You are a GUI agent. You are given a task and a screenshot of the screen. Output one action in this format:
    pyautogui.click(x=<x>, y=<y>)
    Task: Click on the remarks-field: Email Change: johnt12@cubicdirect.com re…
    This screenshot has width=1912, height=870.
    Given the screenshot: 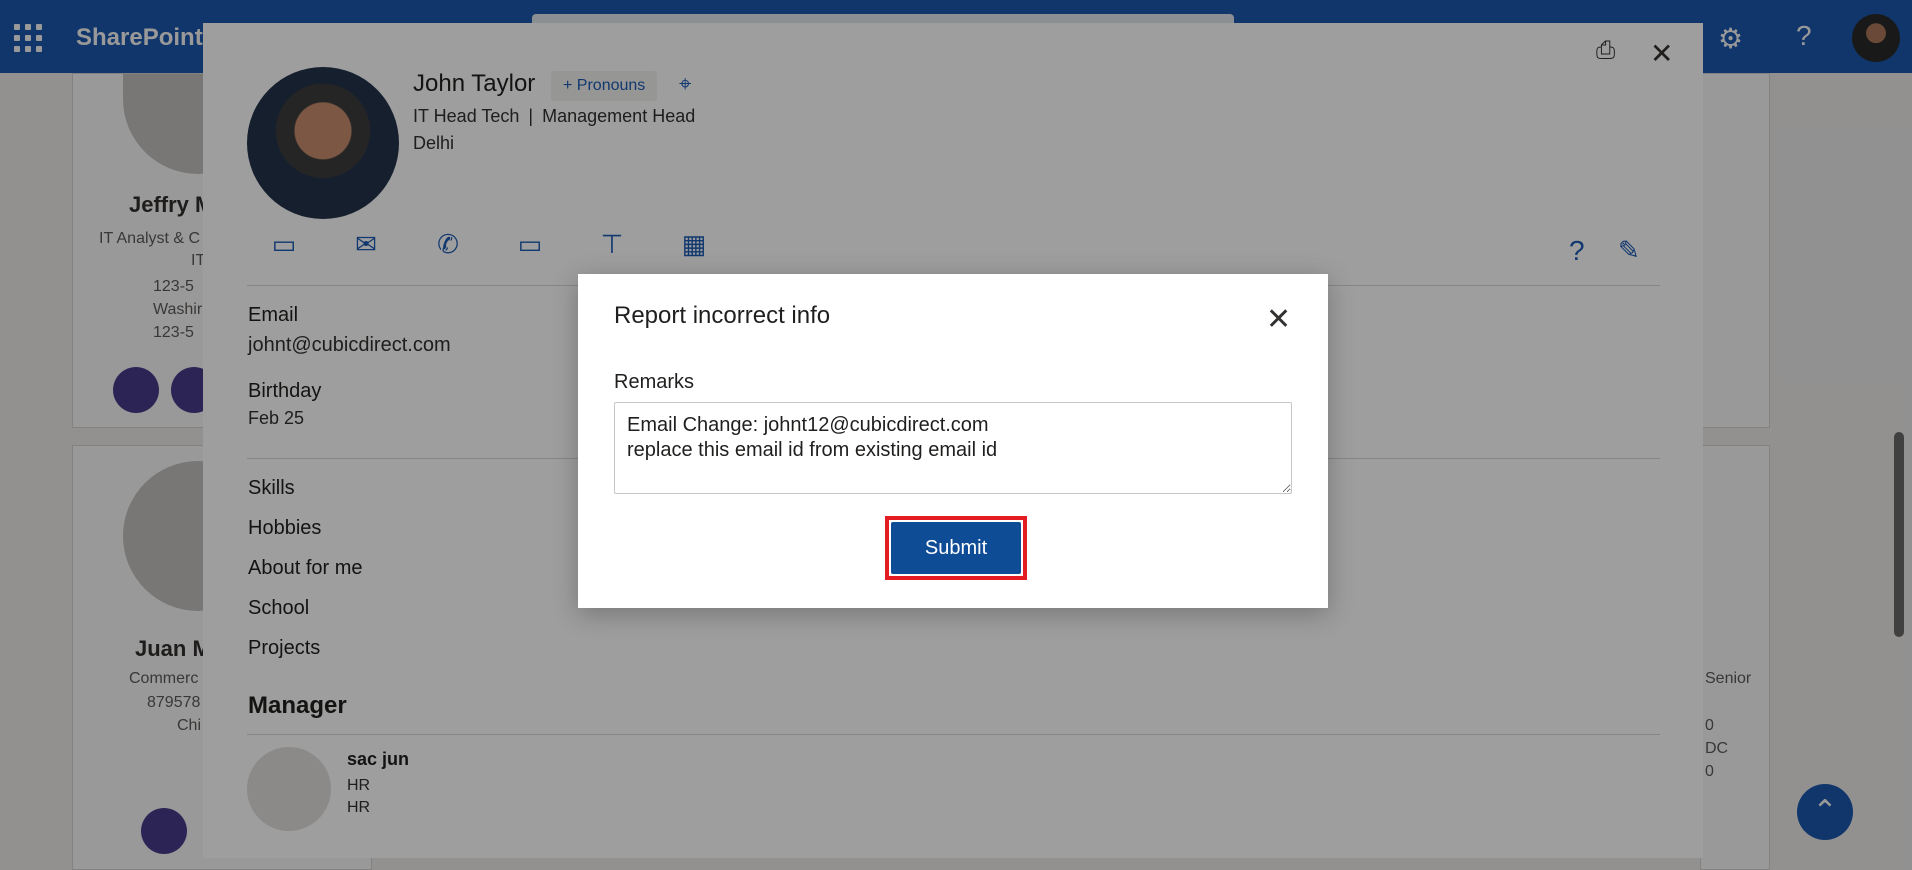 What is the action you would take?
    pyautogui.click(x=953, y=448)
    